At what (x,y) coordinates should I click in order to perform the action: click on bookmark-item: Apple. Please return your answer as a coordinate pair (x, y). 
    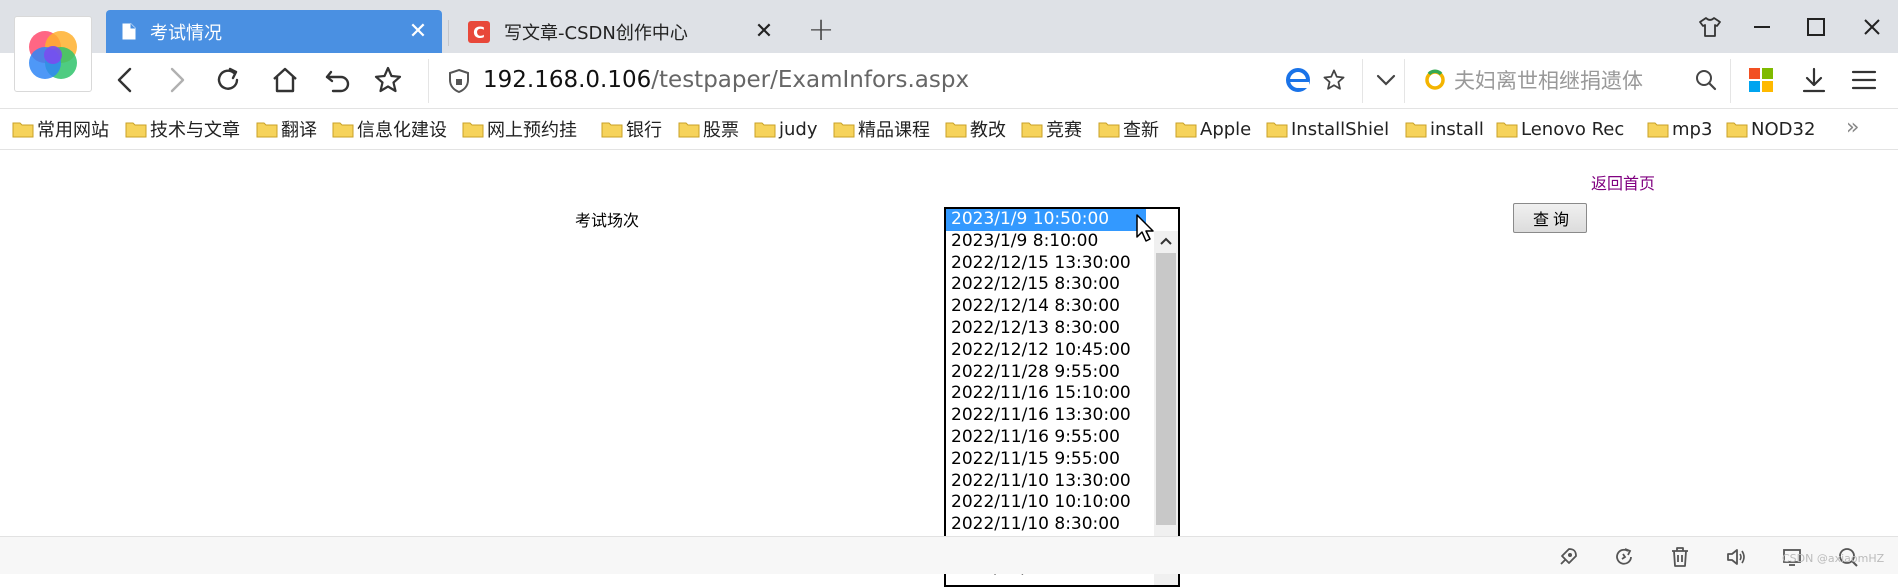
    Looking at the image, I should click on (1213, 129).